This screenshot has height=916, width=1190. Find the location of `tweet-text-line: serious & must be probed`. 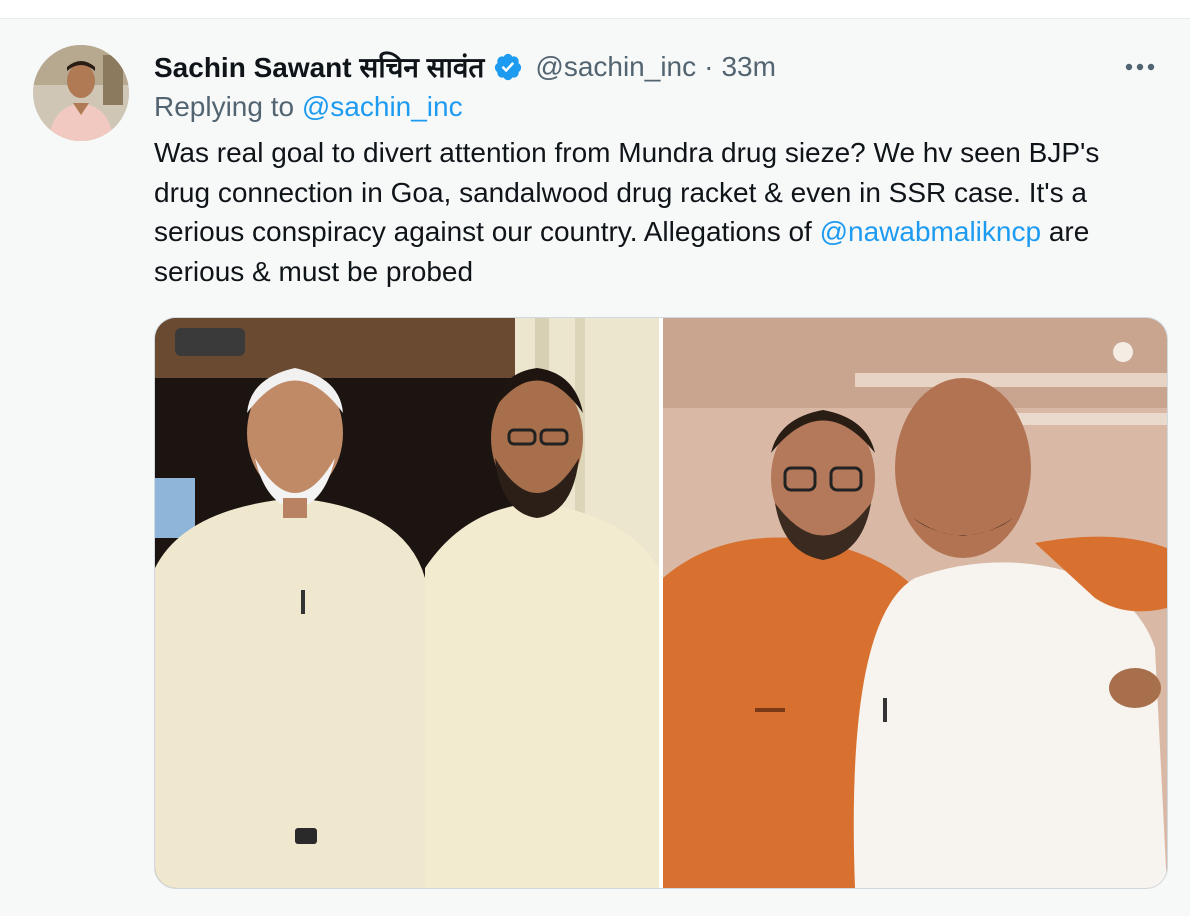

tweet-text-line: serious & must be probed is located at coordinates (314, 271).